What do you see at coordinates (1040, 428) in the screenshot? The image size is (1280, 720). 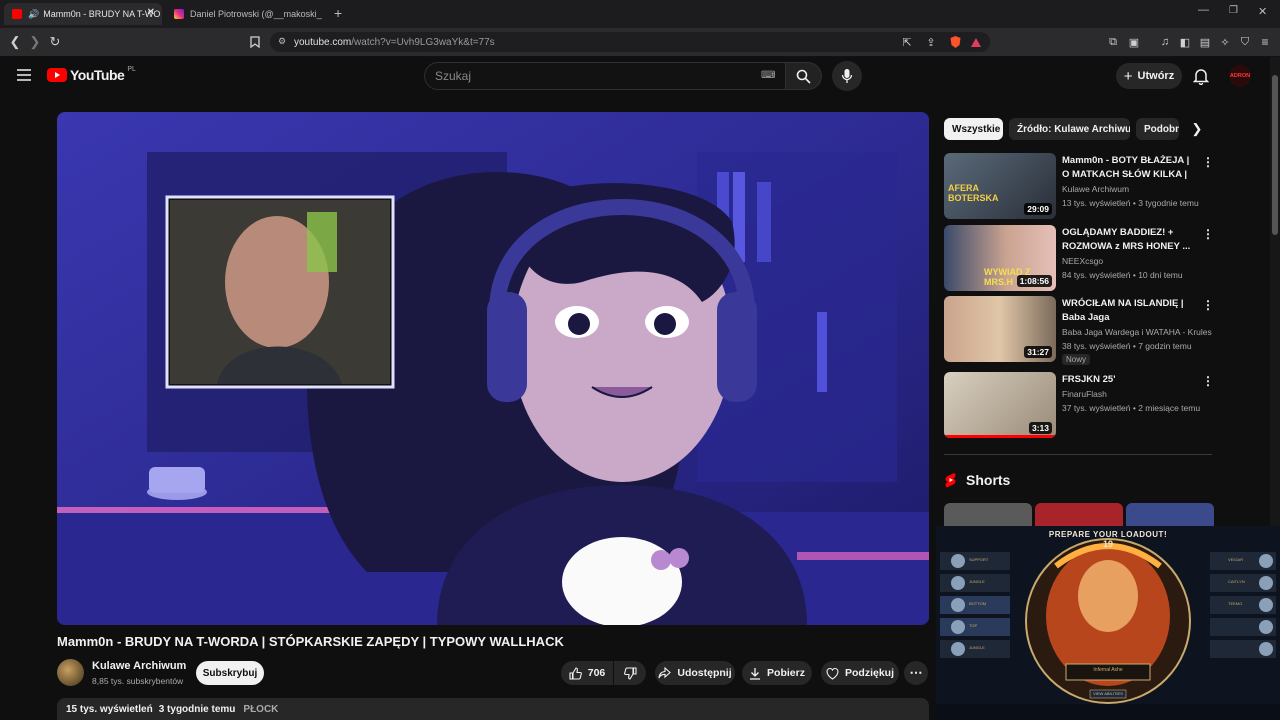 I see `duration-badge: 3:13` at bounding box center [1040, 428].